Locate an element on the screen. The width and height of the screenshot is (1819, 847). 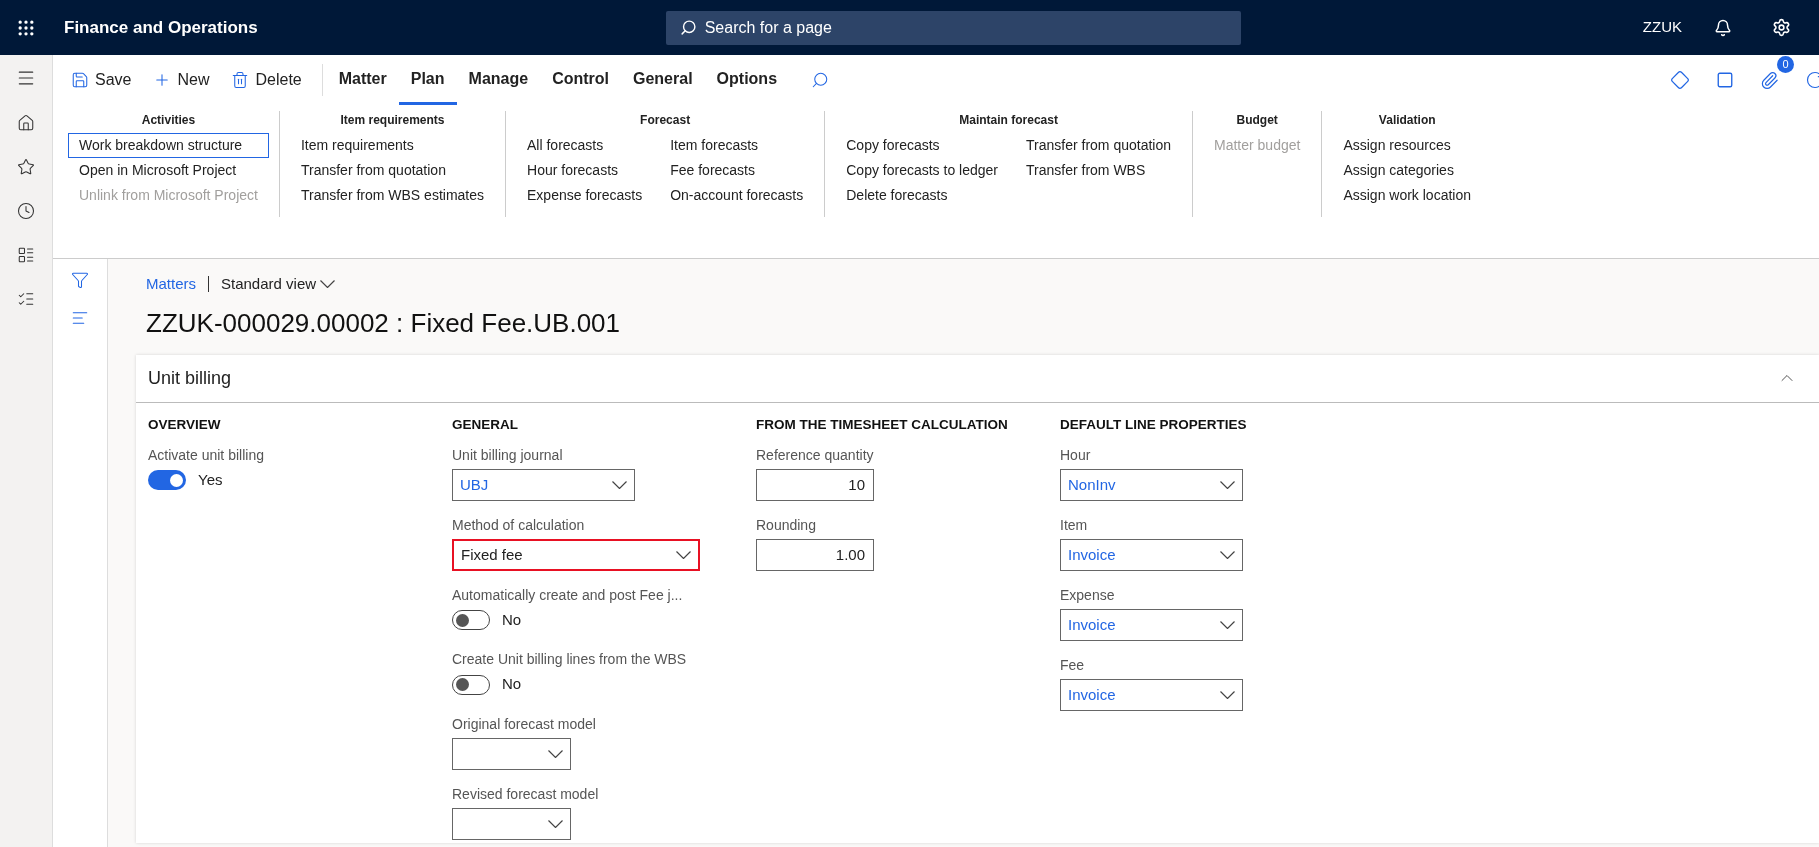
refresh-icon is located at coordinates (1812, 80).